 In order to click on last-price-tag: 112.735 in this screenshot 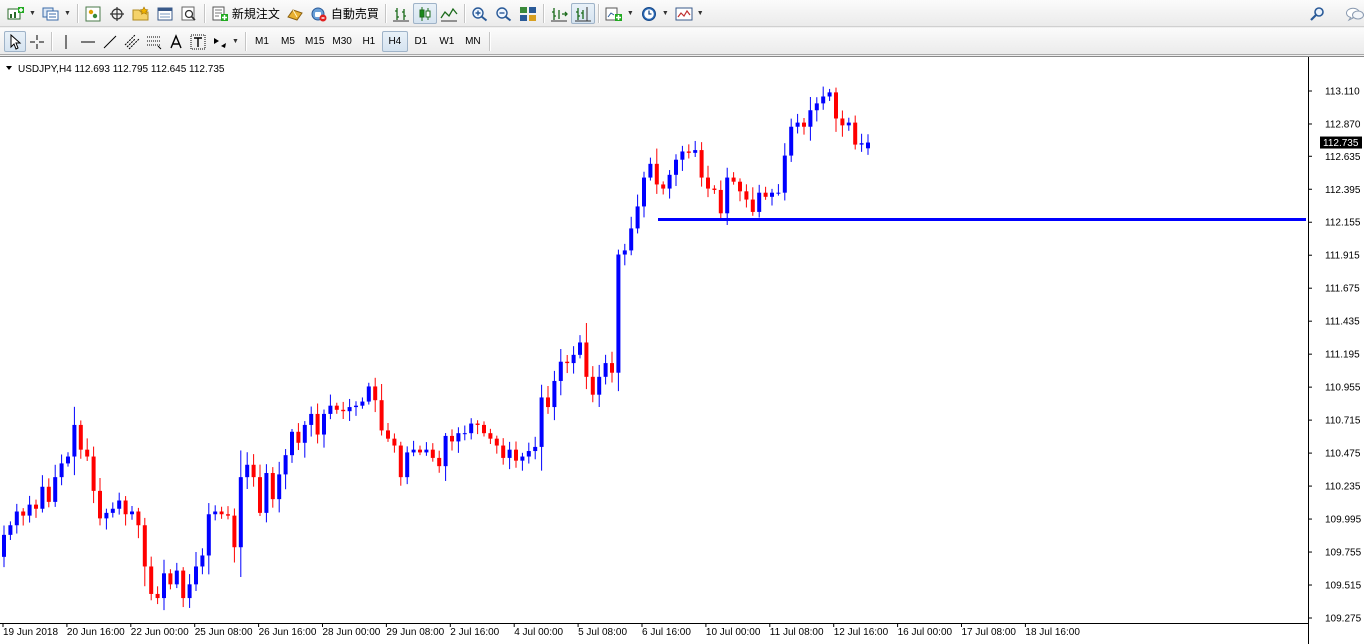, I will do `click(1341, 142)`.